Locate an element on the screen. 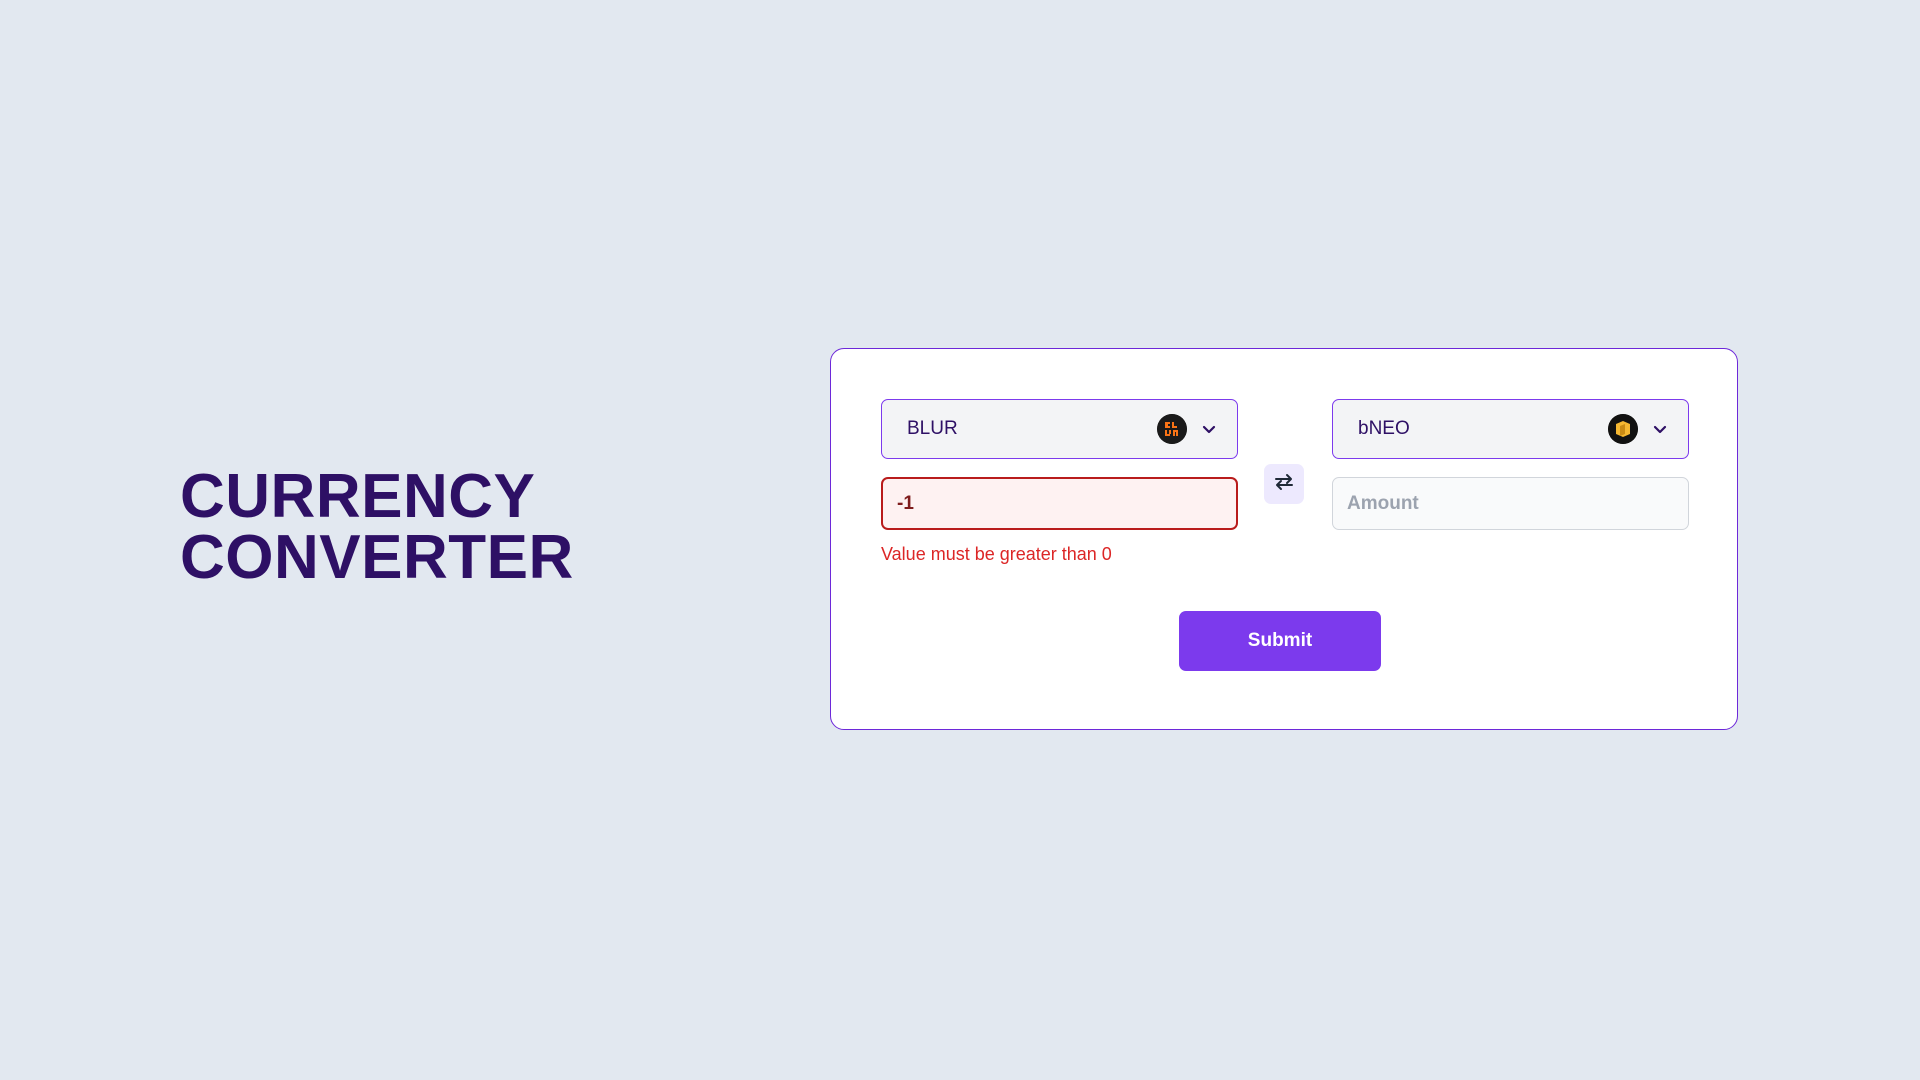  to-amount-input is located at coordinates (1510, 503).